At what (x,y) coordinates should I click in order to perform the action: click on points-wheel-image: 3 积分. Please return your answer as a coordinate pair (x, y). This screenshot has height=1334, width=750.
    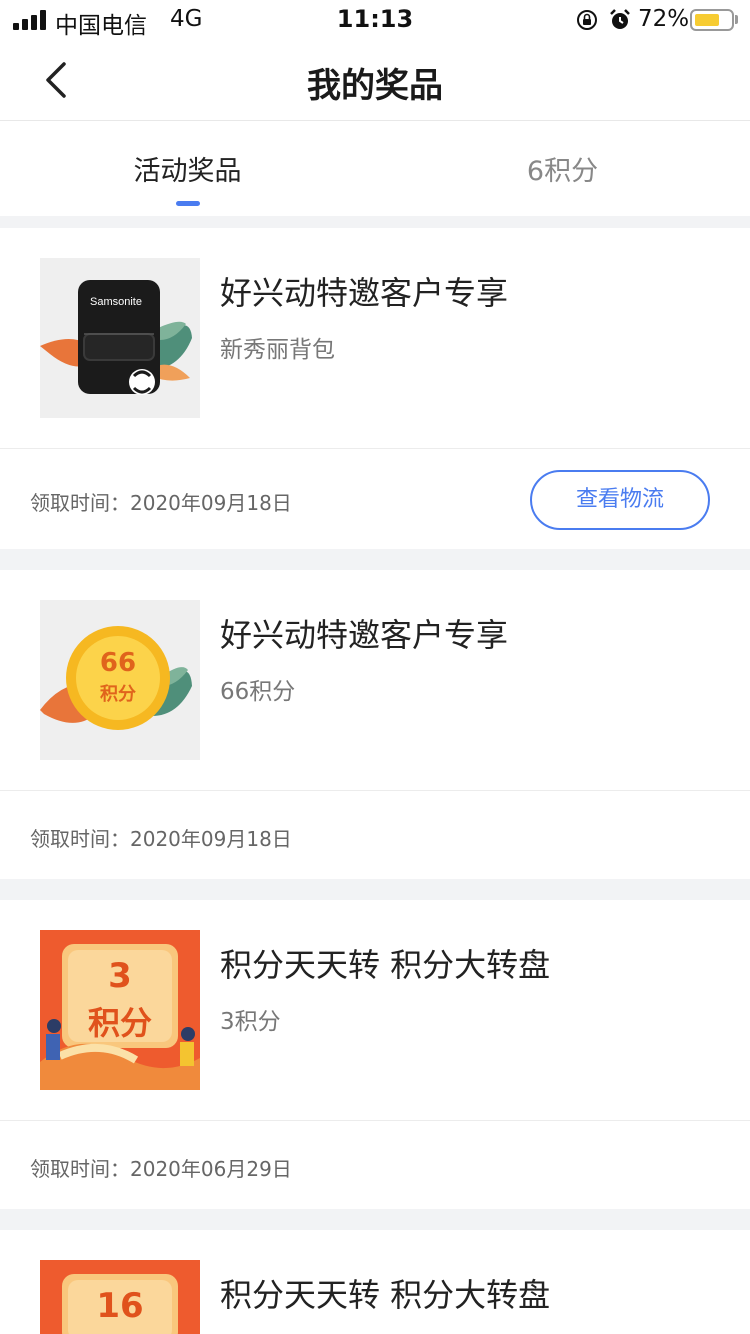
    Looking at the image, I should click on (120, 1010).